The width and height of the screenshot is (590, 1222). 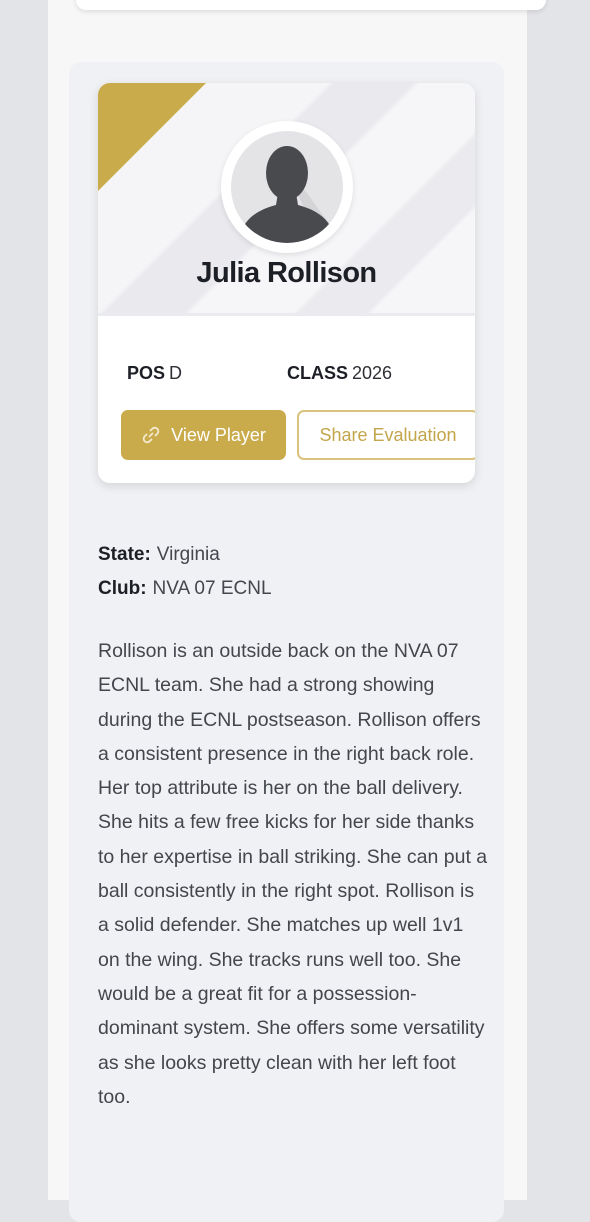 What do you see at coordinates (176, 373) in the screenshot?
I see `position-value: D` at bounding box center [176, 373].